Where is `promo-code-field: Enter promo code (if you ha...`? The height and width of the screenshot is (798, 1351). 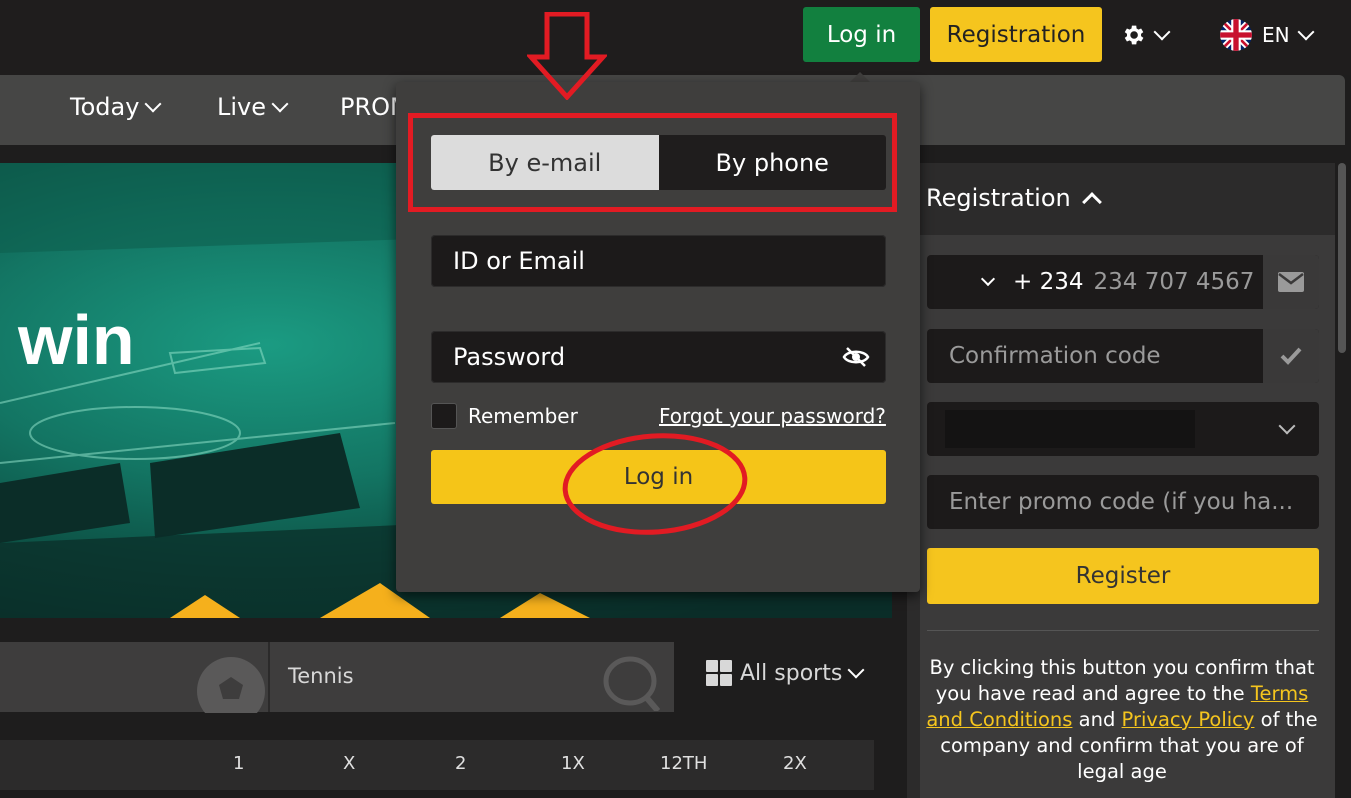
promo-code-field: Enter promo code (if you ha... is located at coordinates (1123, 502).